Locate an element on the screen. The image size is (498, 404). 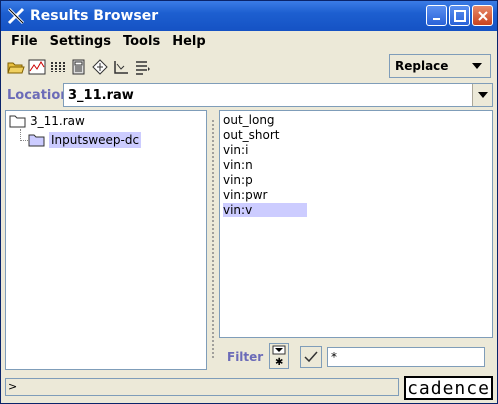
open-folder-icon is located at coordinates (16, 67).